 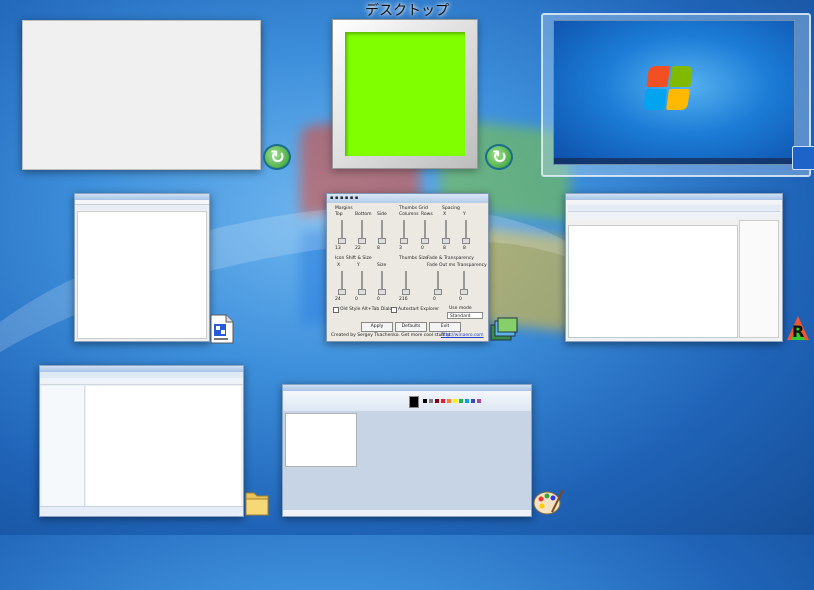 I want to click on green-frame-window-thumbnail, so click(x=405, y=94).